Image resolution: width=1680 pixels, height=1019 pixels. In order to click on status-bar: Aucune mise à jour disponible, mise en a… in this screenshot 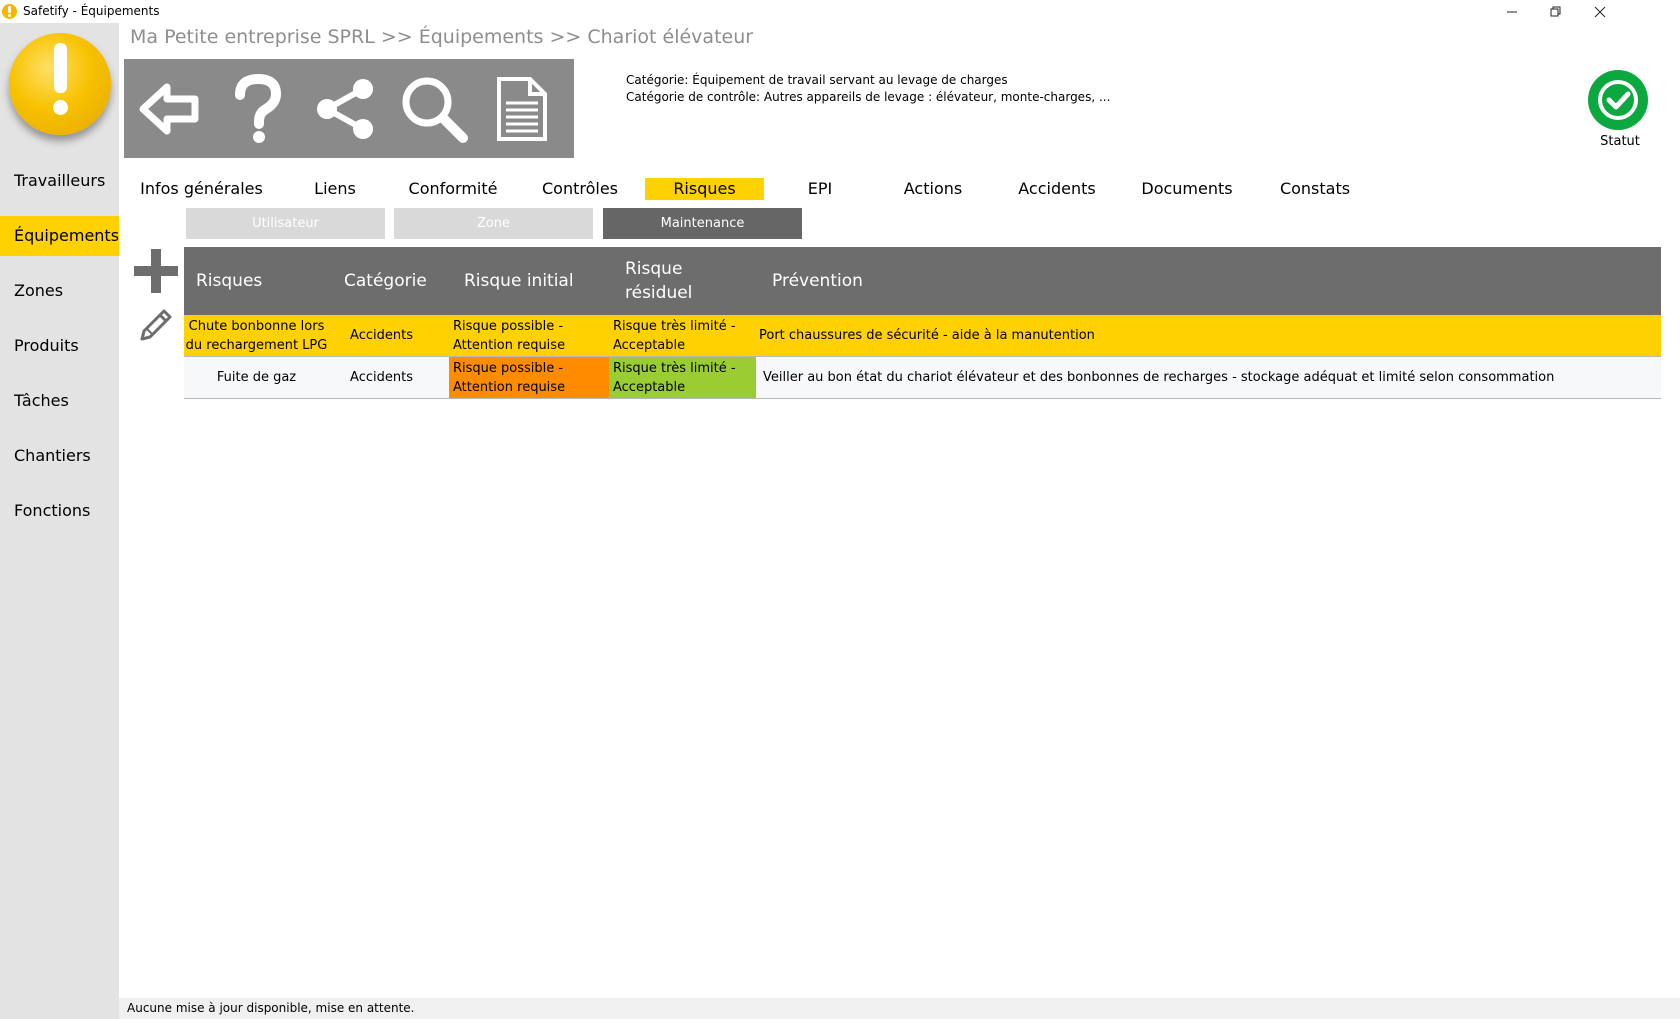, I will do `click(899, 1008)`.